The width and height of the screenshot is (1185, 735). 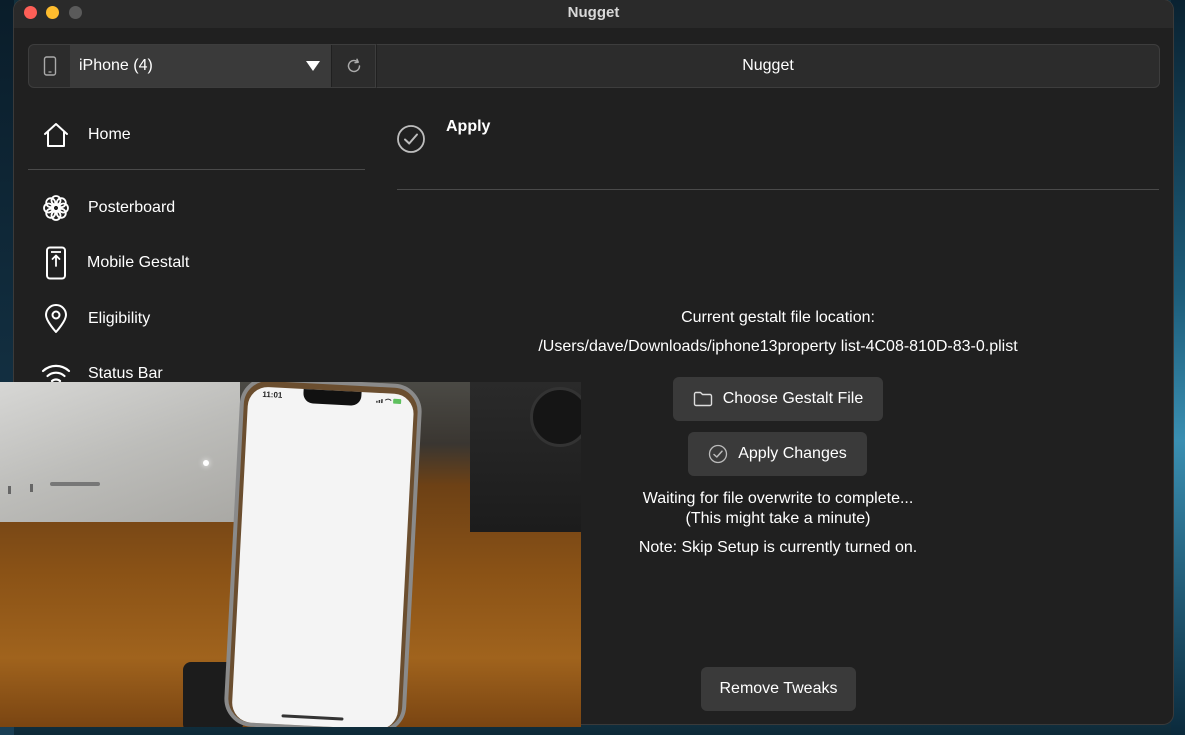 I want to click on video-iphone-screen: 11:01, so click(x=323, y=556).